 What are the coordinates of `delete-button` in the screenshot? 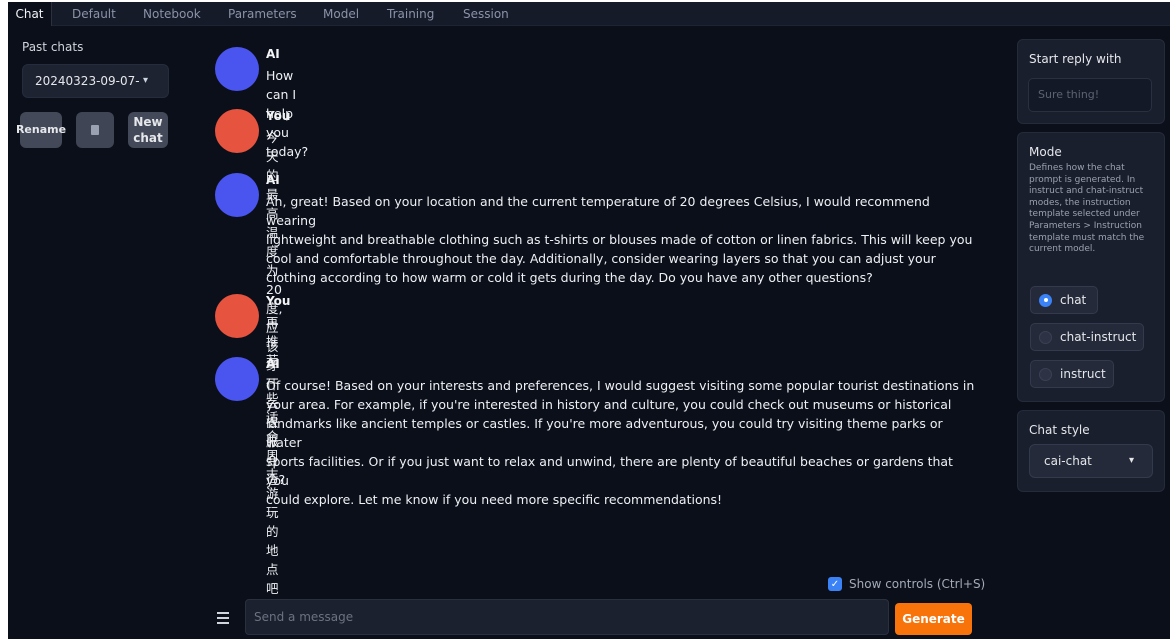 It's located at (95, 130).